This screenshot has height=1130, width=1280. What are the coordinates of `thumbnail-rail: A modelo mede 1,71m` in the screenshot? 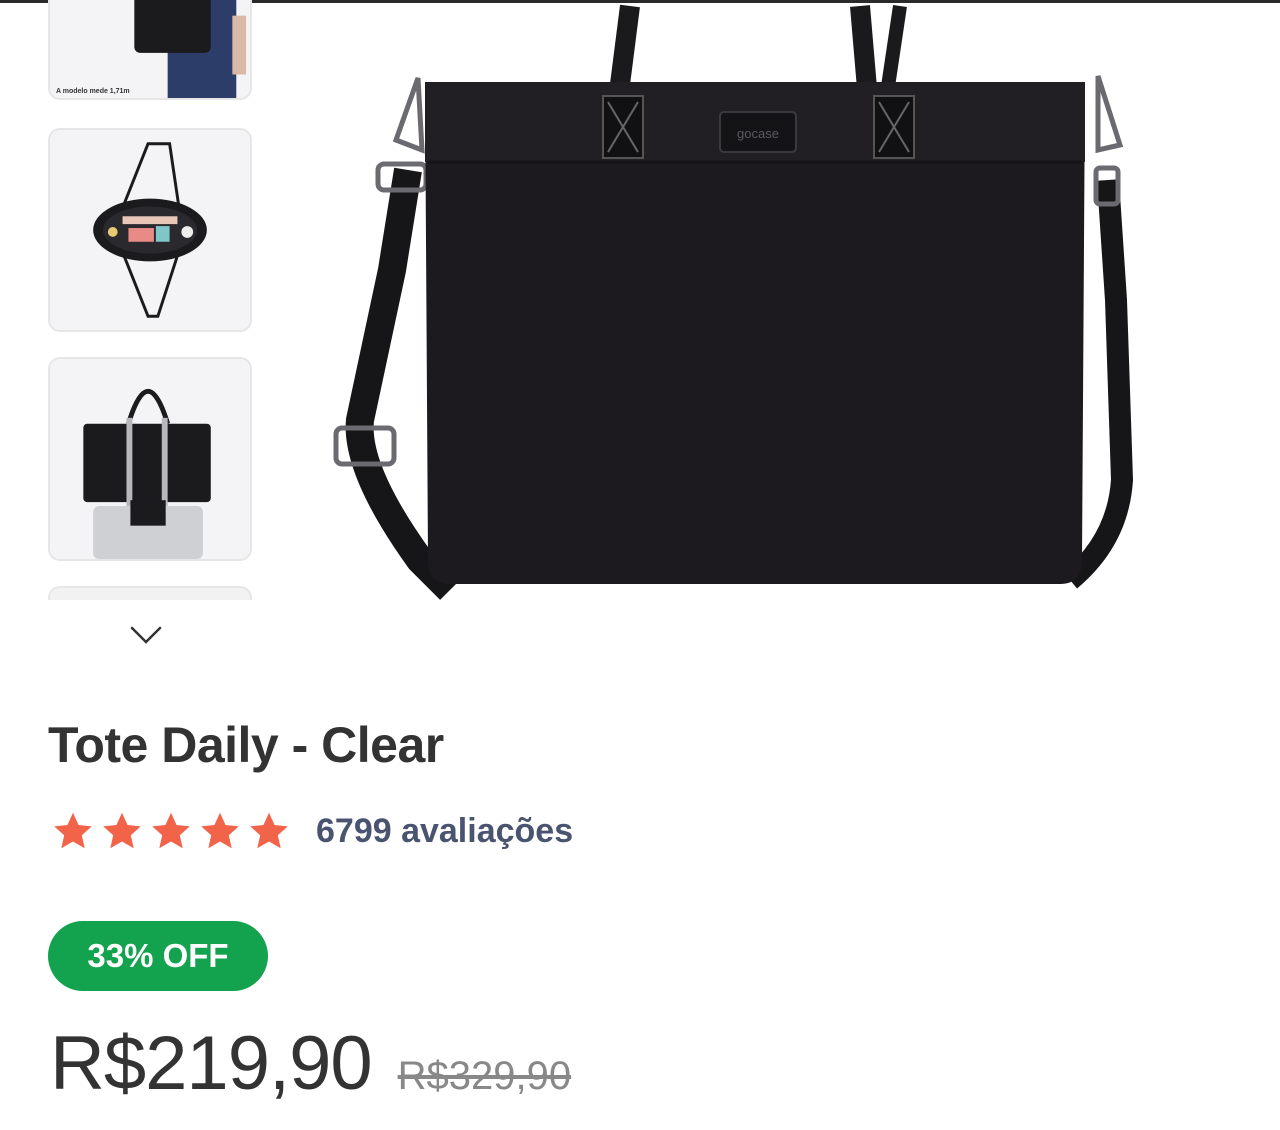 It's located at (150, 300).